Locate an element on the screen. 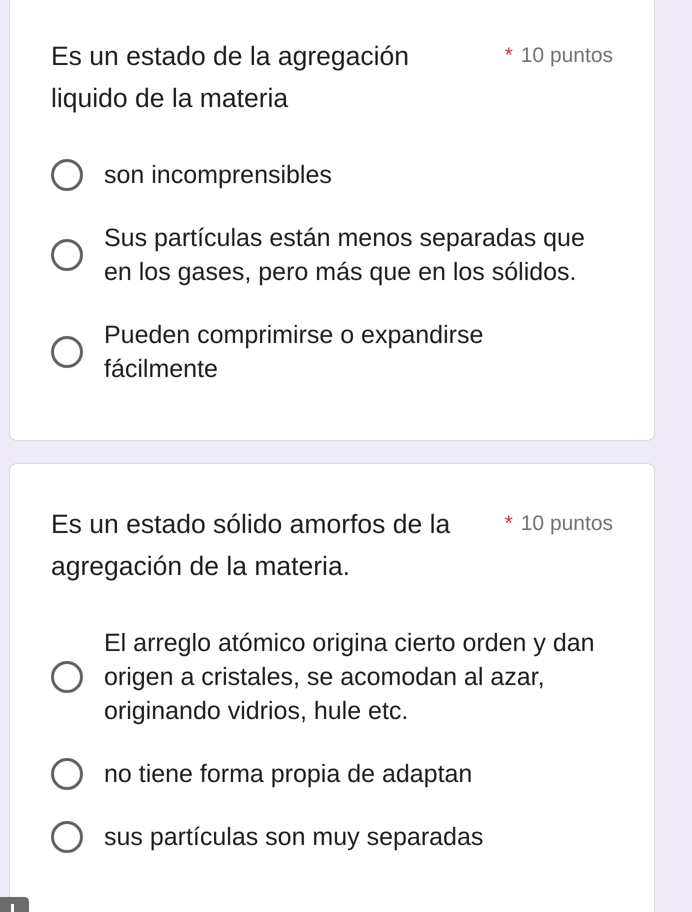  option-label: son incomprensibles is located at coordinates (218, 175).